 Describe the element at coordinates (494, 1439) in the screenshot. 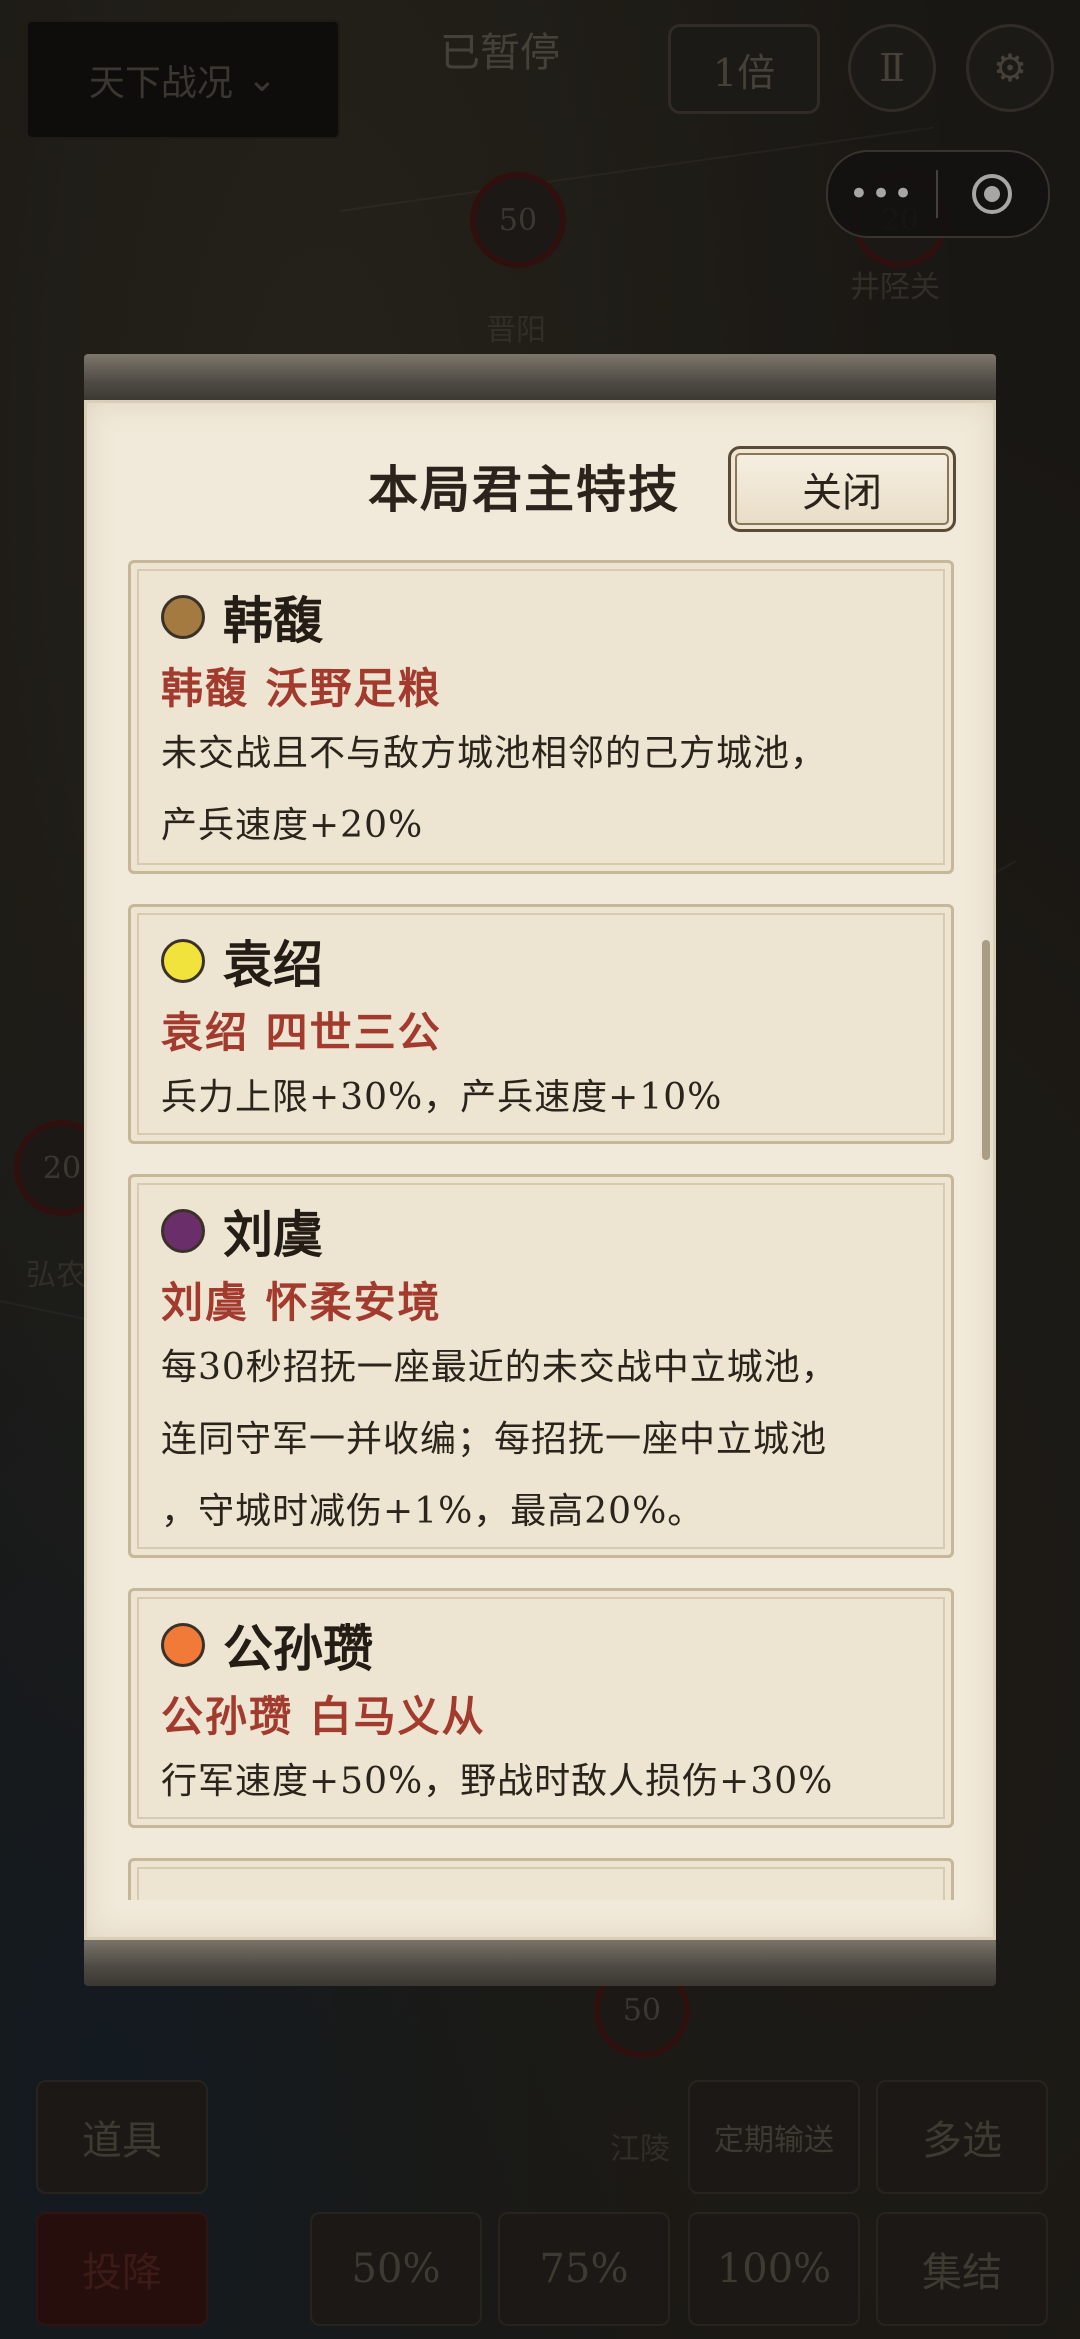

I see `description-line: 连同守军一并收编；每招抚一座中立城池` at that location.